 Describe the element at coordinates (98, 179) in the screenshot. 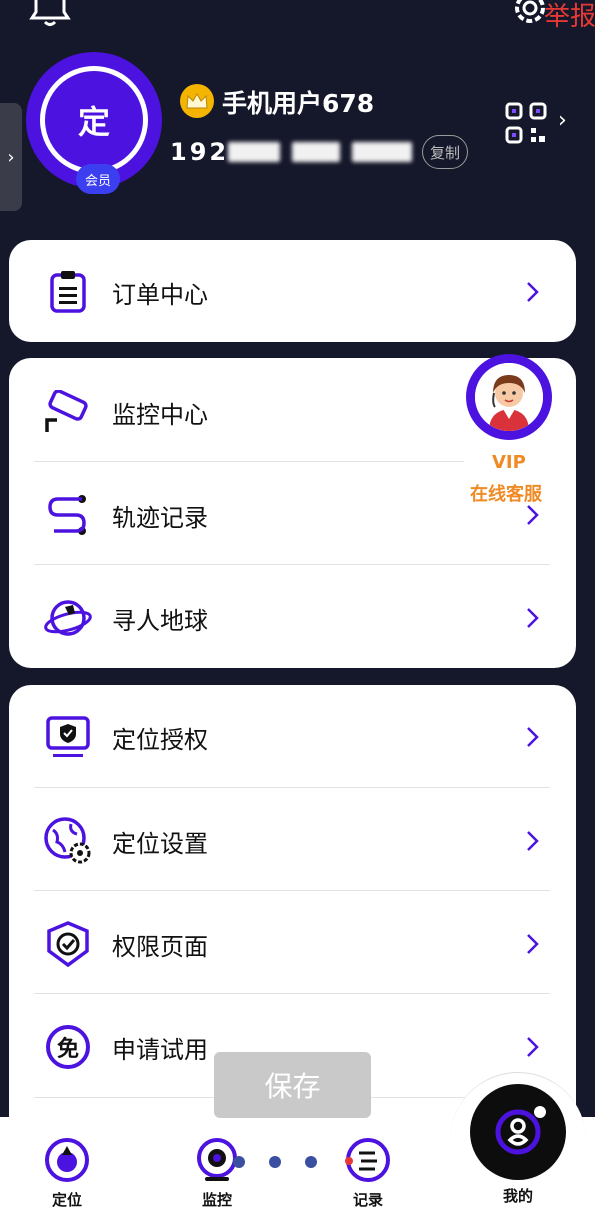

I see `member-badge: 会员` at that location.